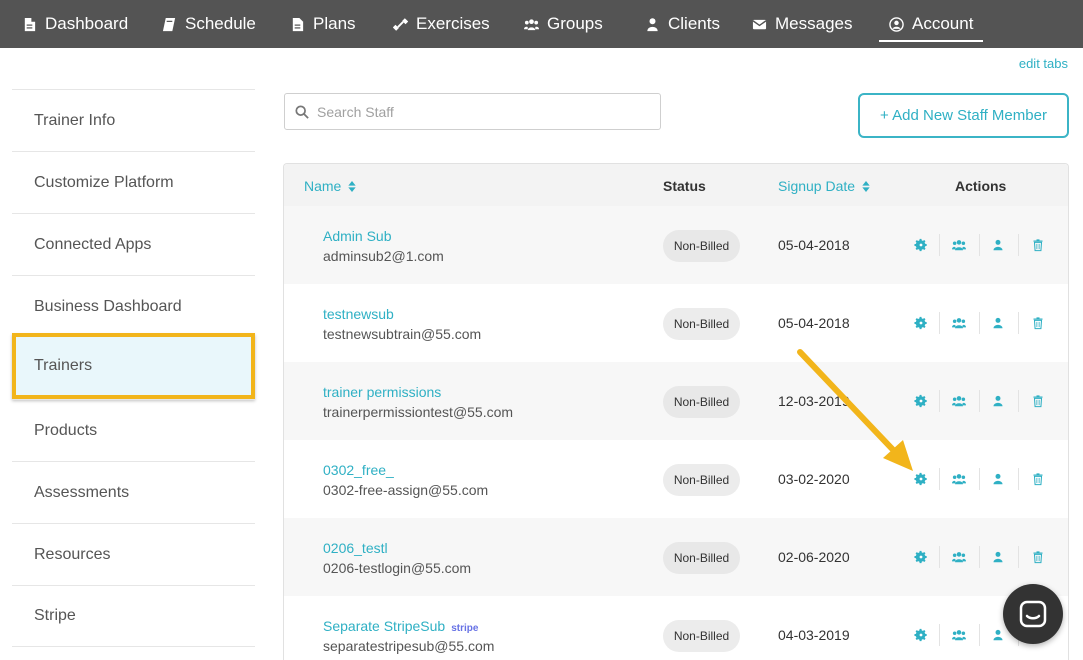  I want to click on staff-name-link: Admin Sub, so click(357, 236).